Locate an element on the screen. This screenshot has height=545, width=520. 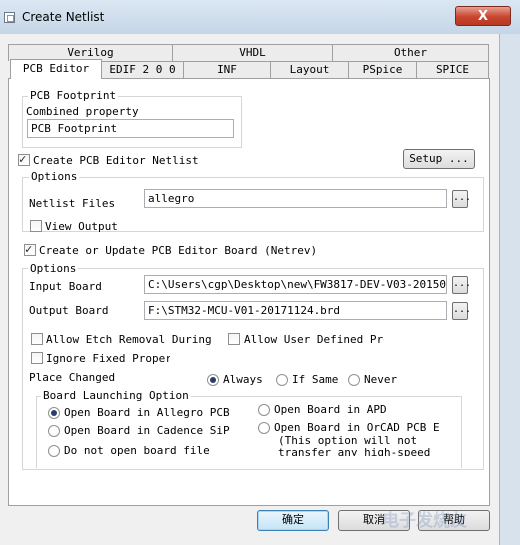
place-changed-label: Place Changed is located at coordinates (72, 377).